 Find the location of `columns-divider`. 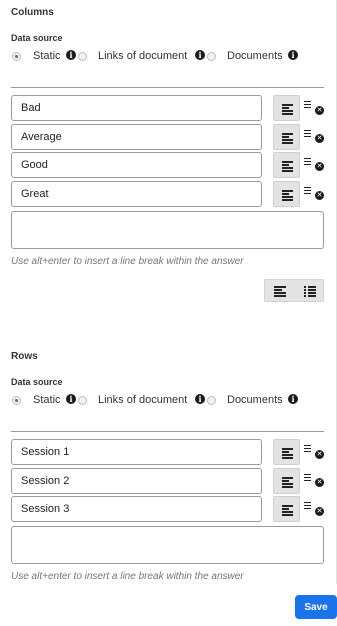

columns-divider is located at coordinates (167, 87).